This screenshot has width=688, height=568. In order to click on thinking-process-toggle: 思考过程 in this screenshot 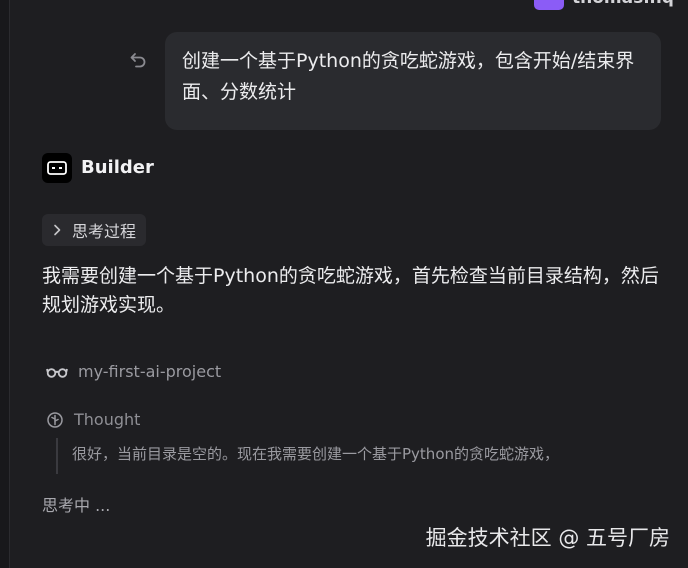, I will do `click(94, 230)`.